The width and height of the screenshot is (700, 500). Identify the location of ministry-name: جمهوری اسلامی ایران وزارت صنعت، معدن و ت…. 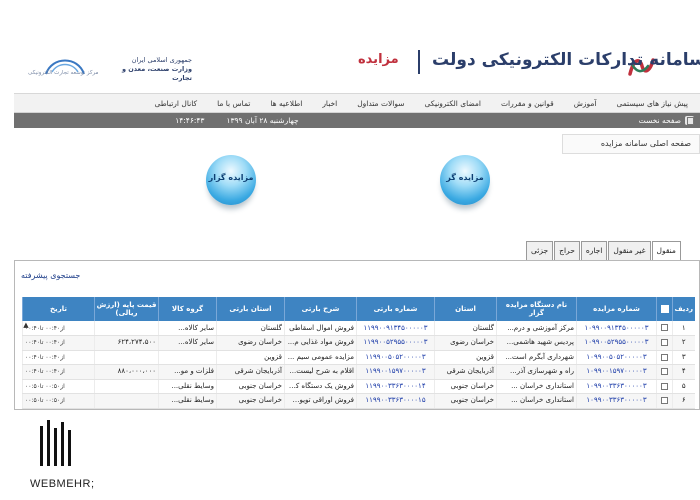
(146, 69).